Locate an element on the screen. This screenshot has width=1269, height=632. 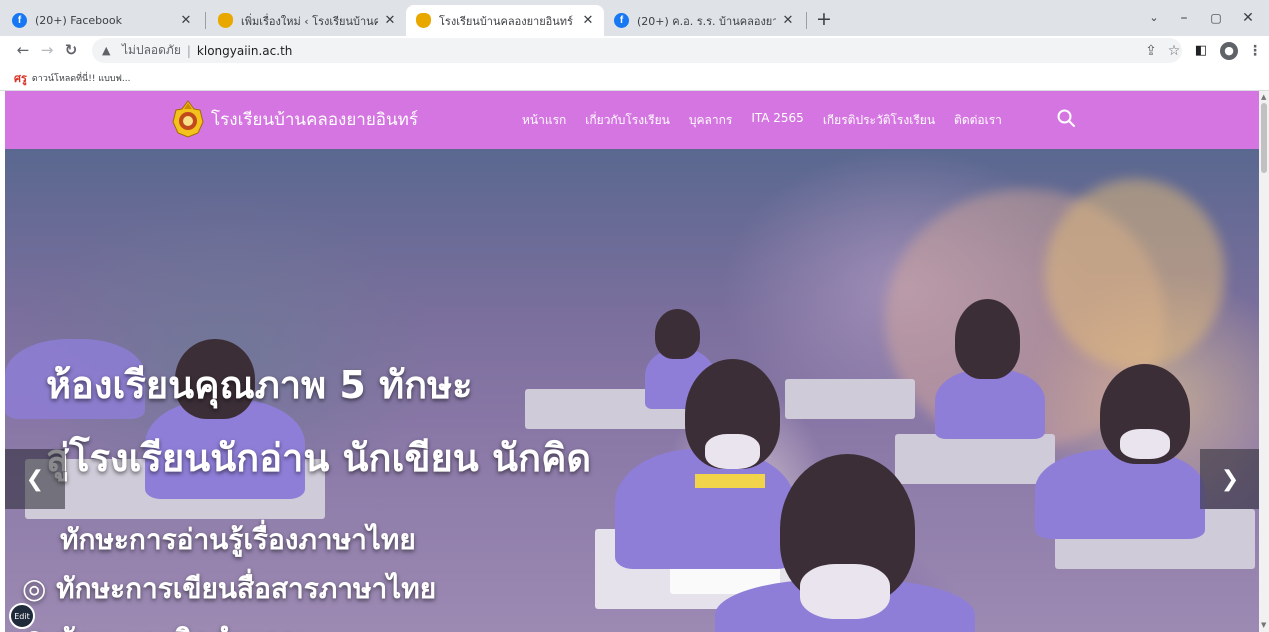
chevron-right-icon: ❯ is located at coordinates (1230, 479).